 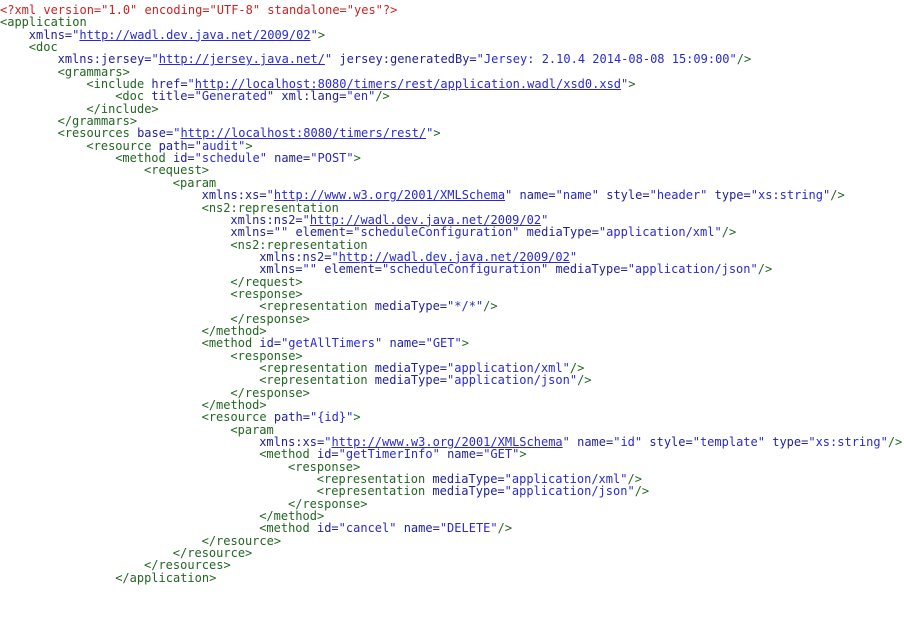 I want to click on xml-attribute-value: "name", so click(x=577, y=195).